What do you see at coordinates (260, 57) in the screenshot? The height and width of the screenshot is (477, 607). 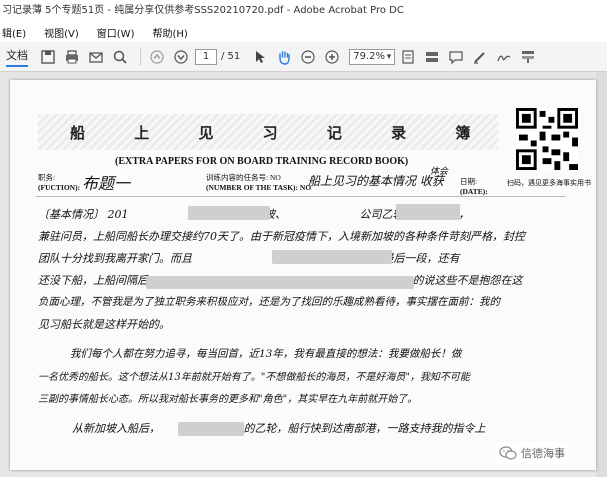 I see `select-arrow-icon` at bounding box center [260, 57].